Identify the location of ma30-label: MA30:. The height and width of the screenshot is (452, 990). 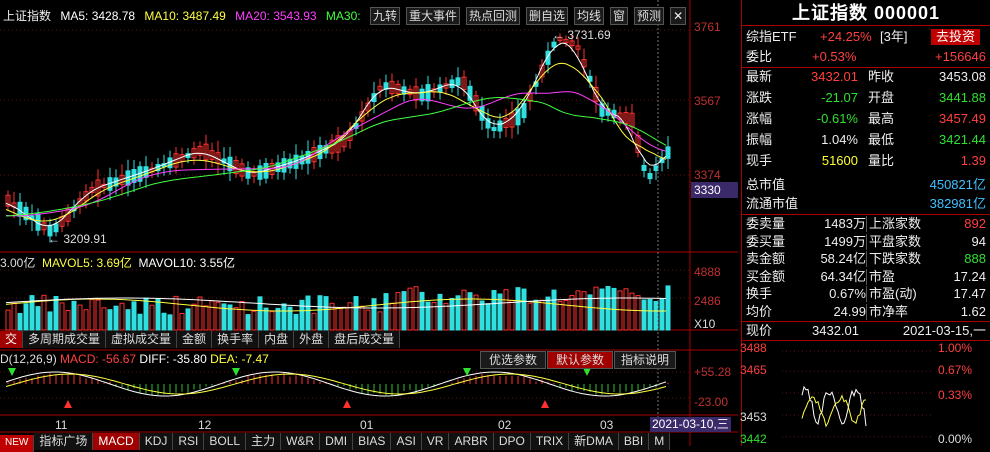
(343, 16).